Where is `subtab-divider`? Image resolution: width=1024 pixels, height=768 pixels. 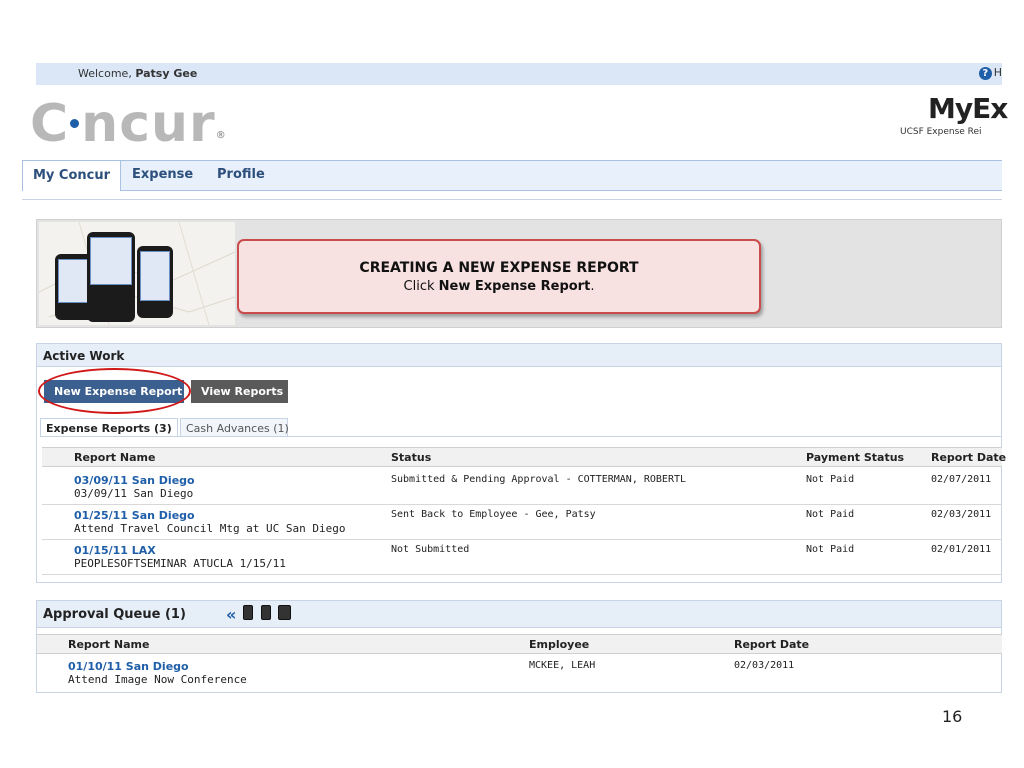 subtab-divider is located at coordinates (521, 436).